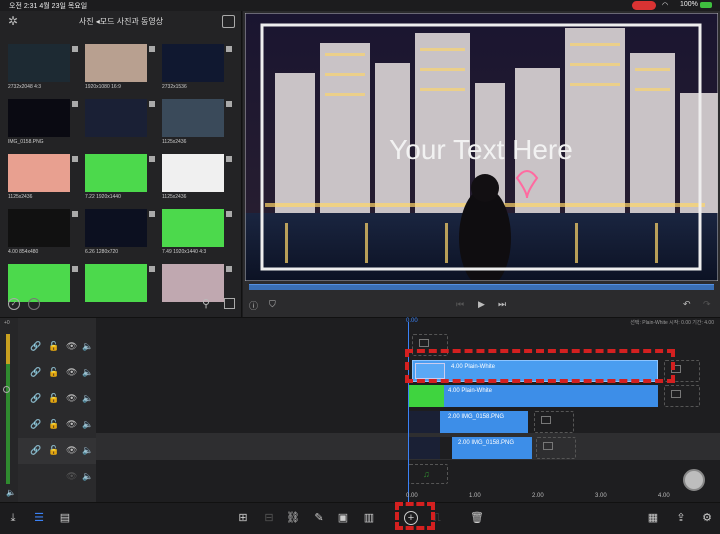  Describe the element at coordinates (477, 518) in the screenshot. I see `delete-icon: 🗑` at that location.